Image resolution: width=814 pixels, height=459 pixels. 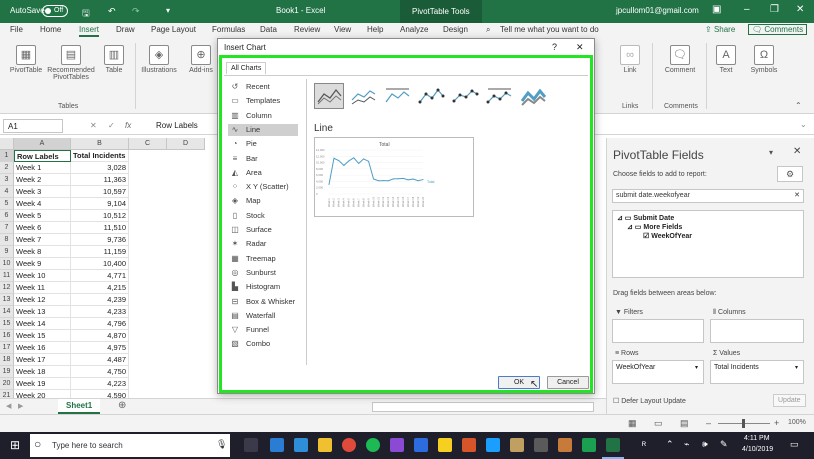 What do you see at coordinates (177, 125) in the screenshot?
I see `formula-content: Row Labels` at bounding box center [177, 125].